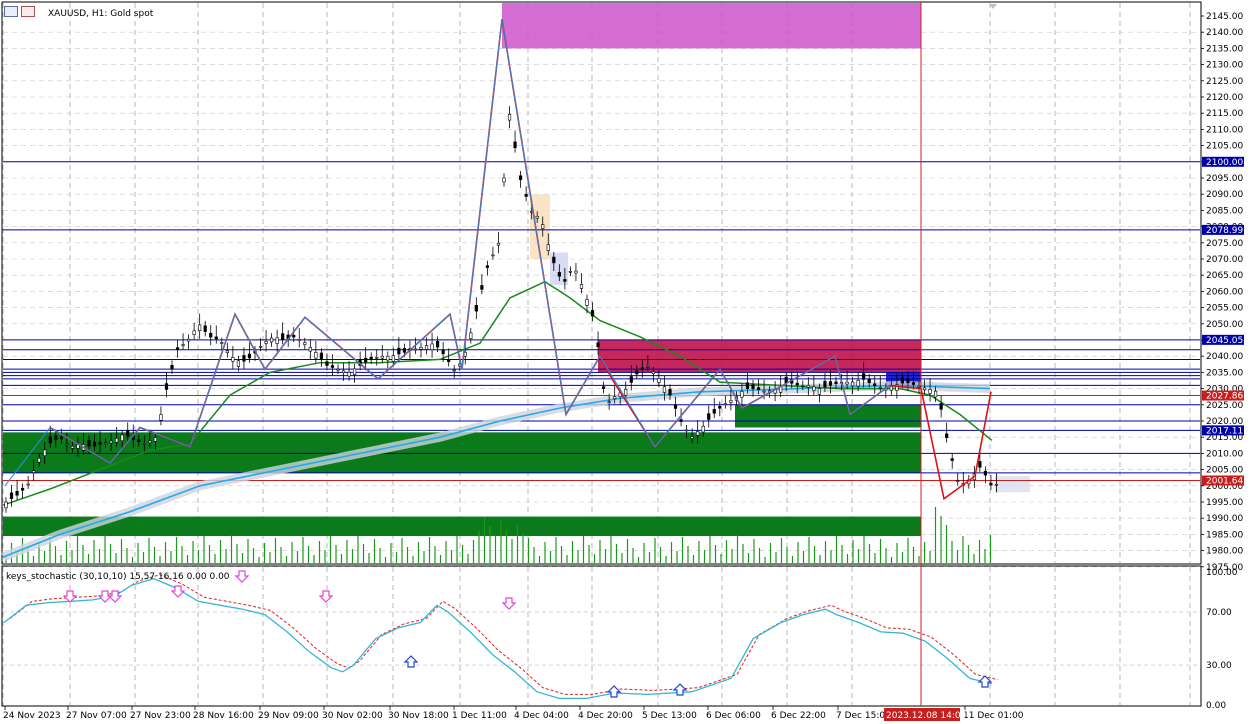  I want to click on time-tick-label: 30 Nov 02:00, so click(352, 716).